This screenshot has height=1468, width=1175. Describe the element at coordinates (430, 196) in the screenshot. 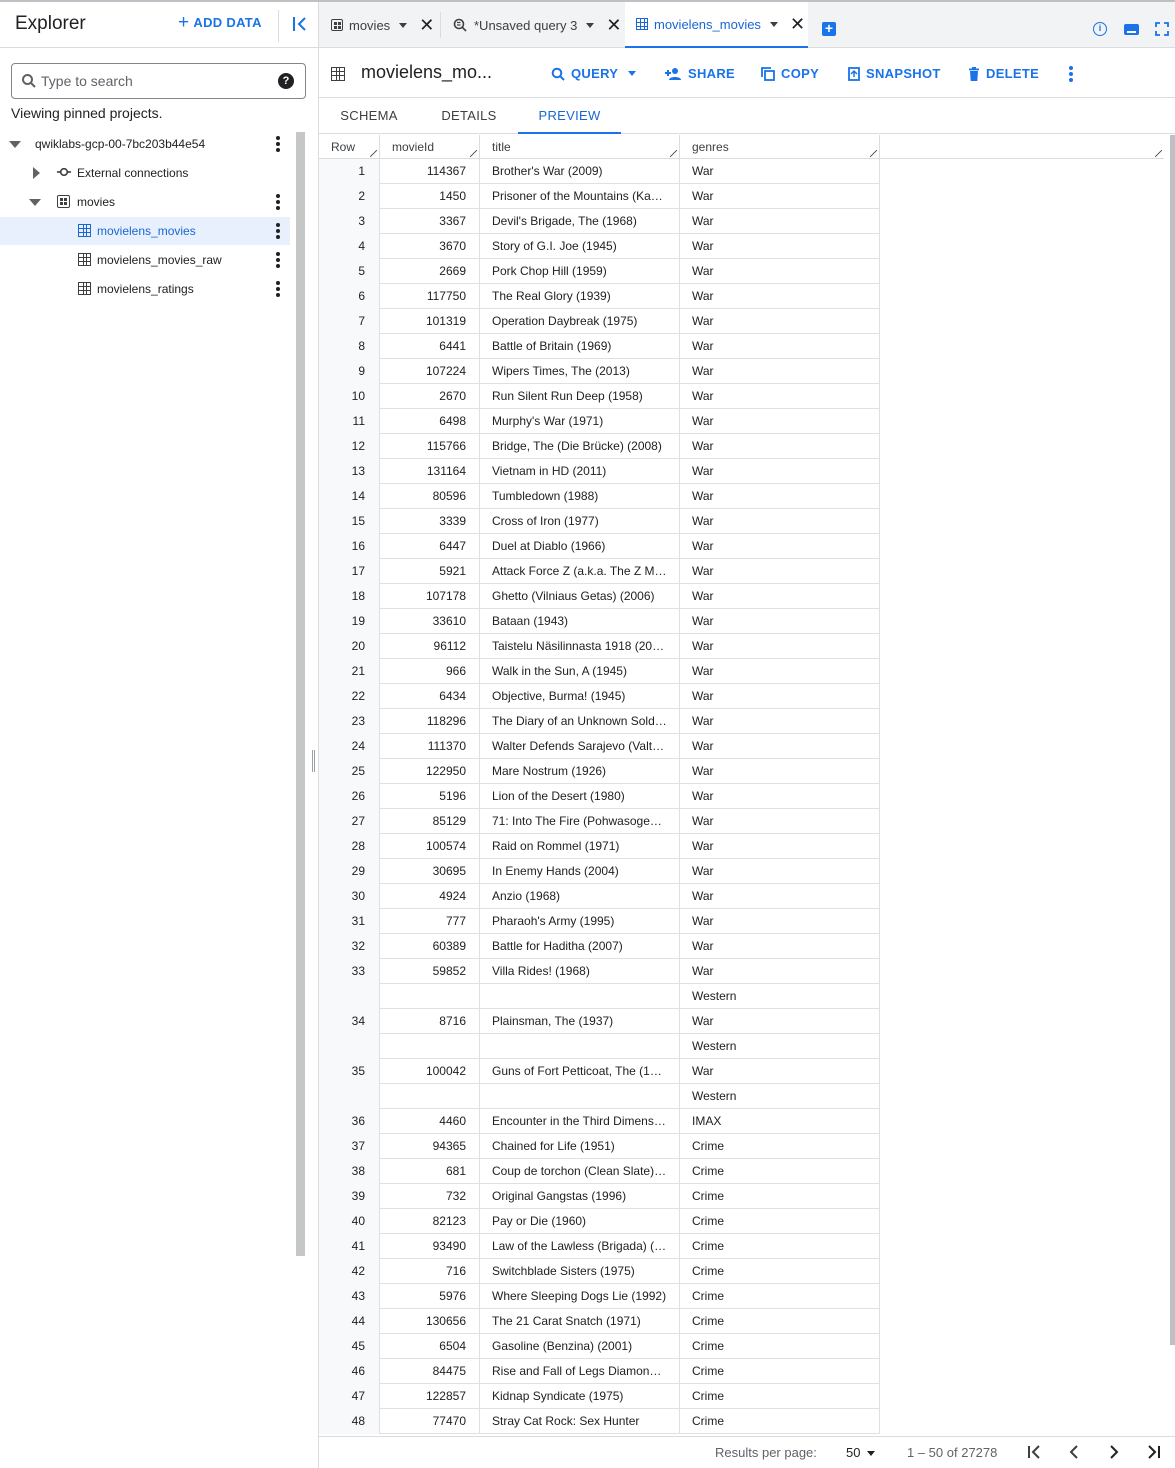

I see `movieid-cell: 1450` at that location.